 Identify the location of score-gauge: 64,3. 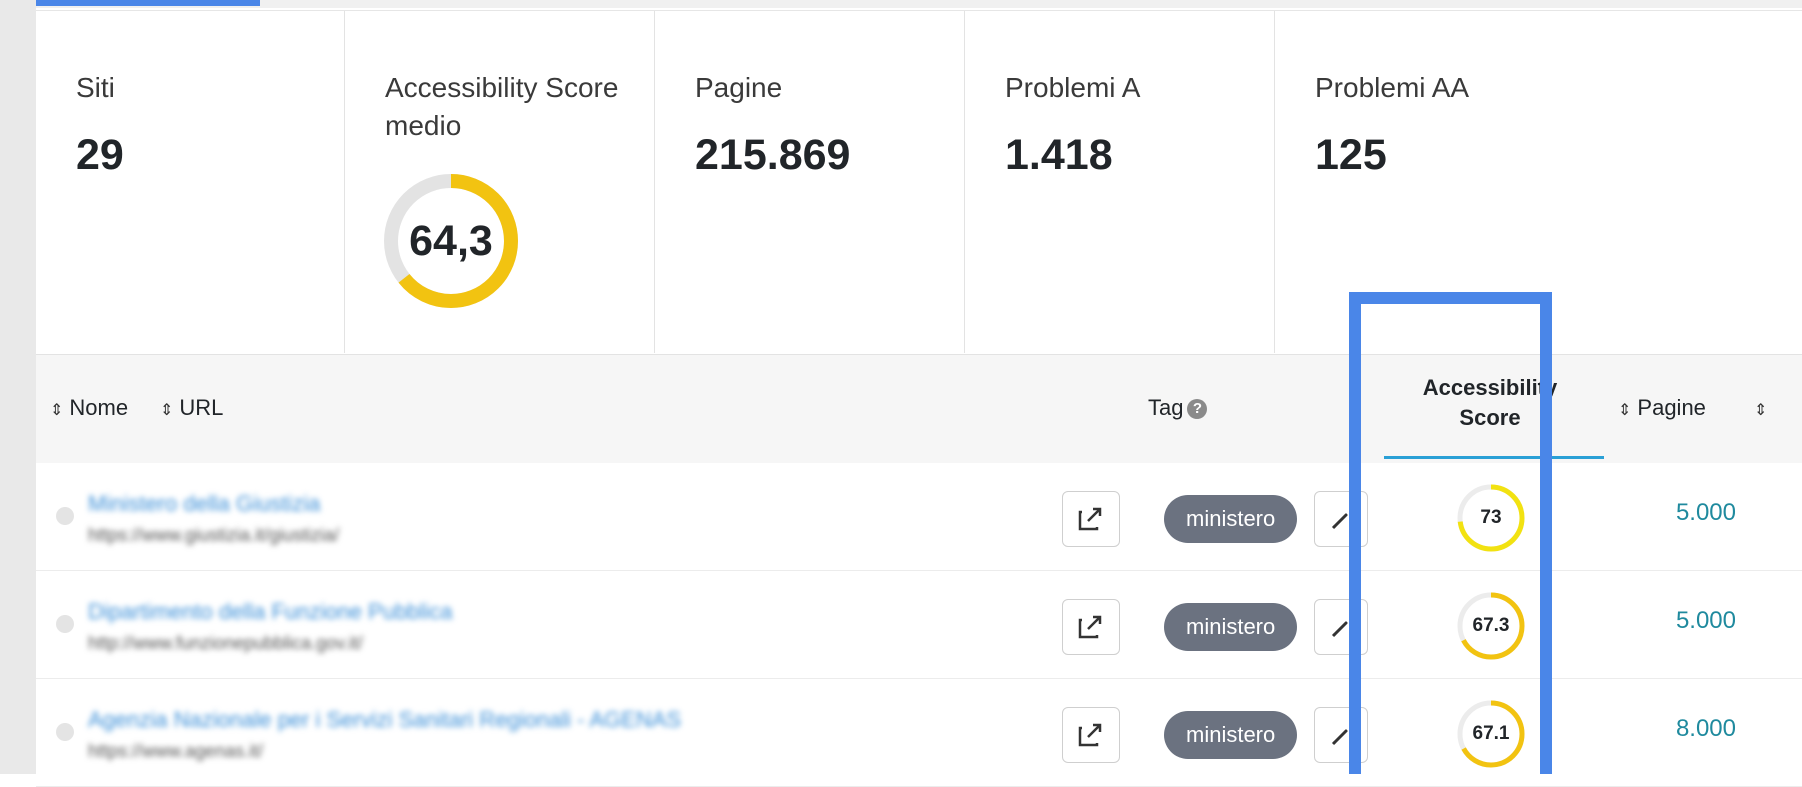
(451, 241).